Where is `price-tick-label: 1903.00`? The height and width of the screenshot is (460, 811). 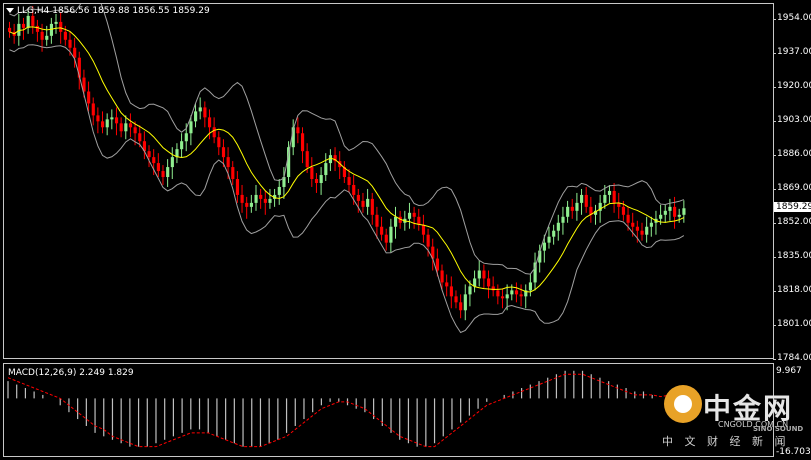
price-tick-label: 1903.00 is located at coordinates (794, 120).